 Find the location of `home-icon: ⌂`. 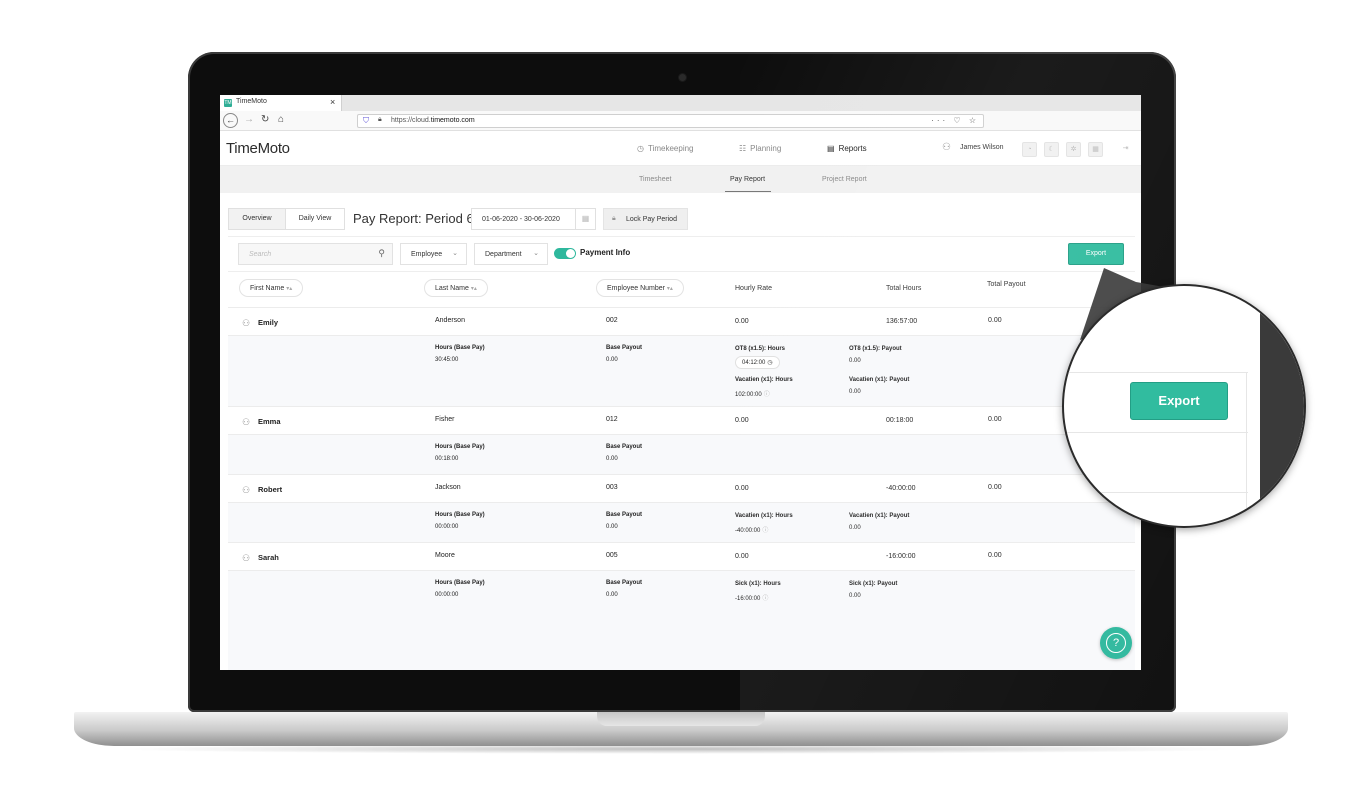

home-icon: ⌂ is located at coordinates (281, 119).